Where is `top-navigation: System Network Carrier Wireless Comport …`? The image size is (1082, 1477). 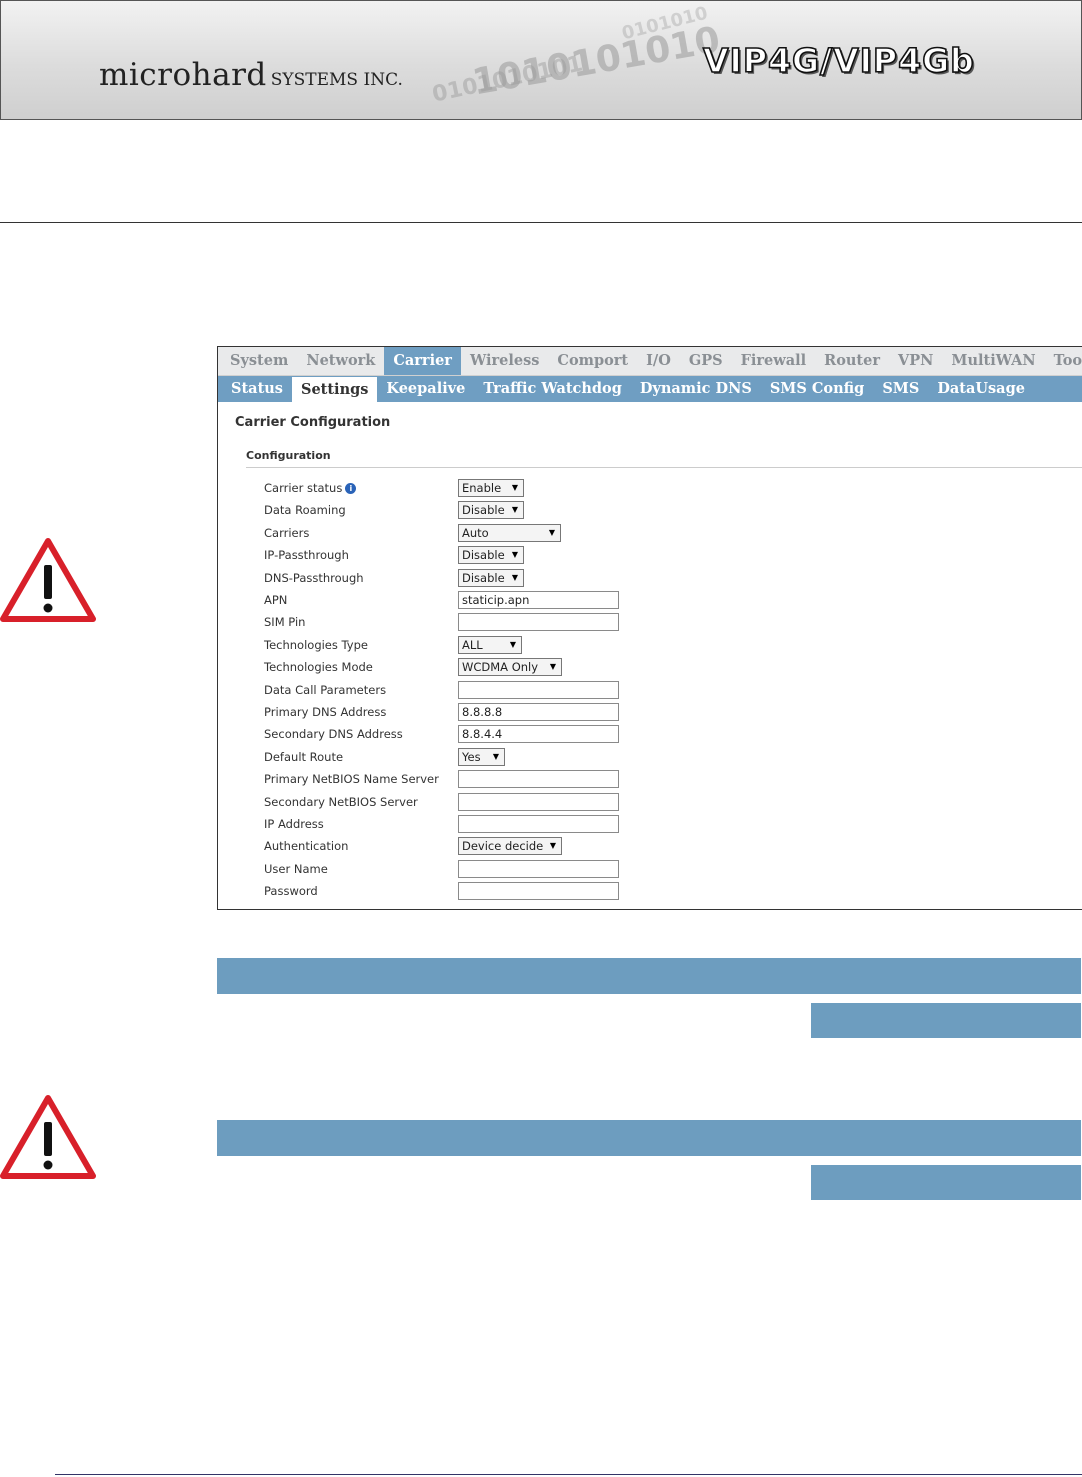 top-navigation: System Network Carrier Wireless Comport … is located at coordinates (650, 361).